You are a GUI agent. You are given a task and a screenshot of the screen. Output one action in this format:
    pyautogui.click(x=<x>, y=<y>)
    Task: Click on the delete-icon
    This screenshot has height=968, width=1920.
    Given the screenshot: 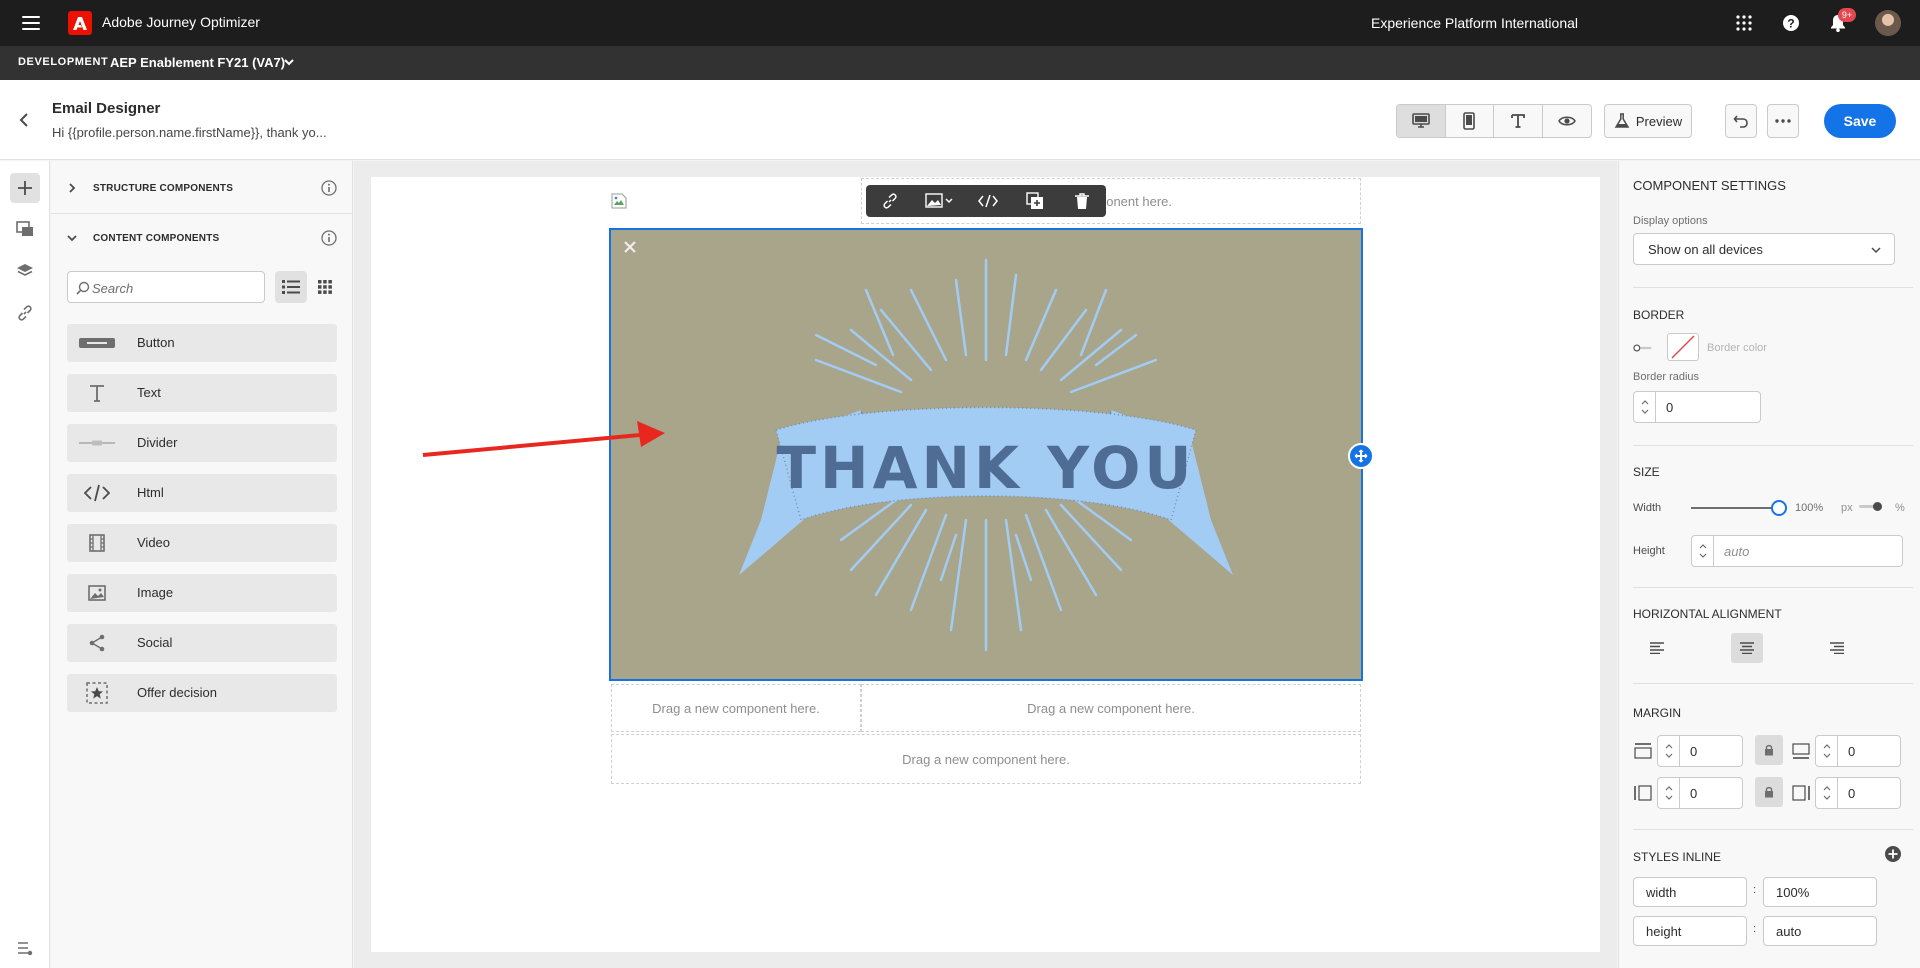 What is the action you would take?
    pyautogui.click(x=1082, y=201)
    